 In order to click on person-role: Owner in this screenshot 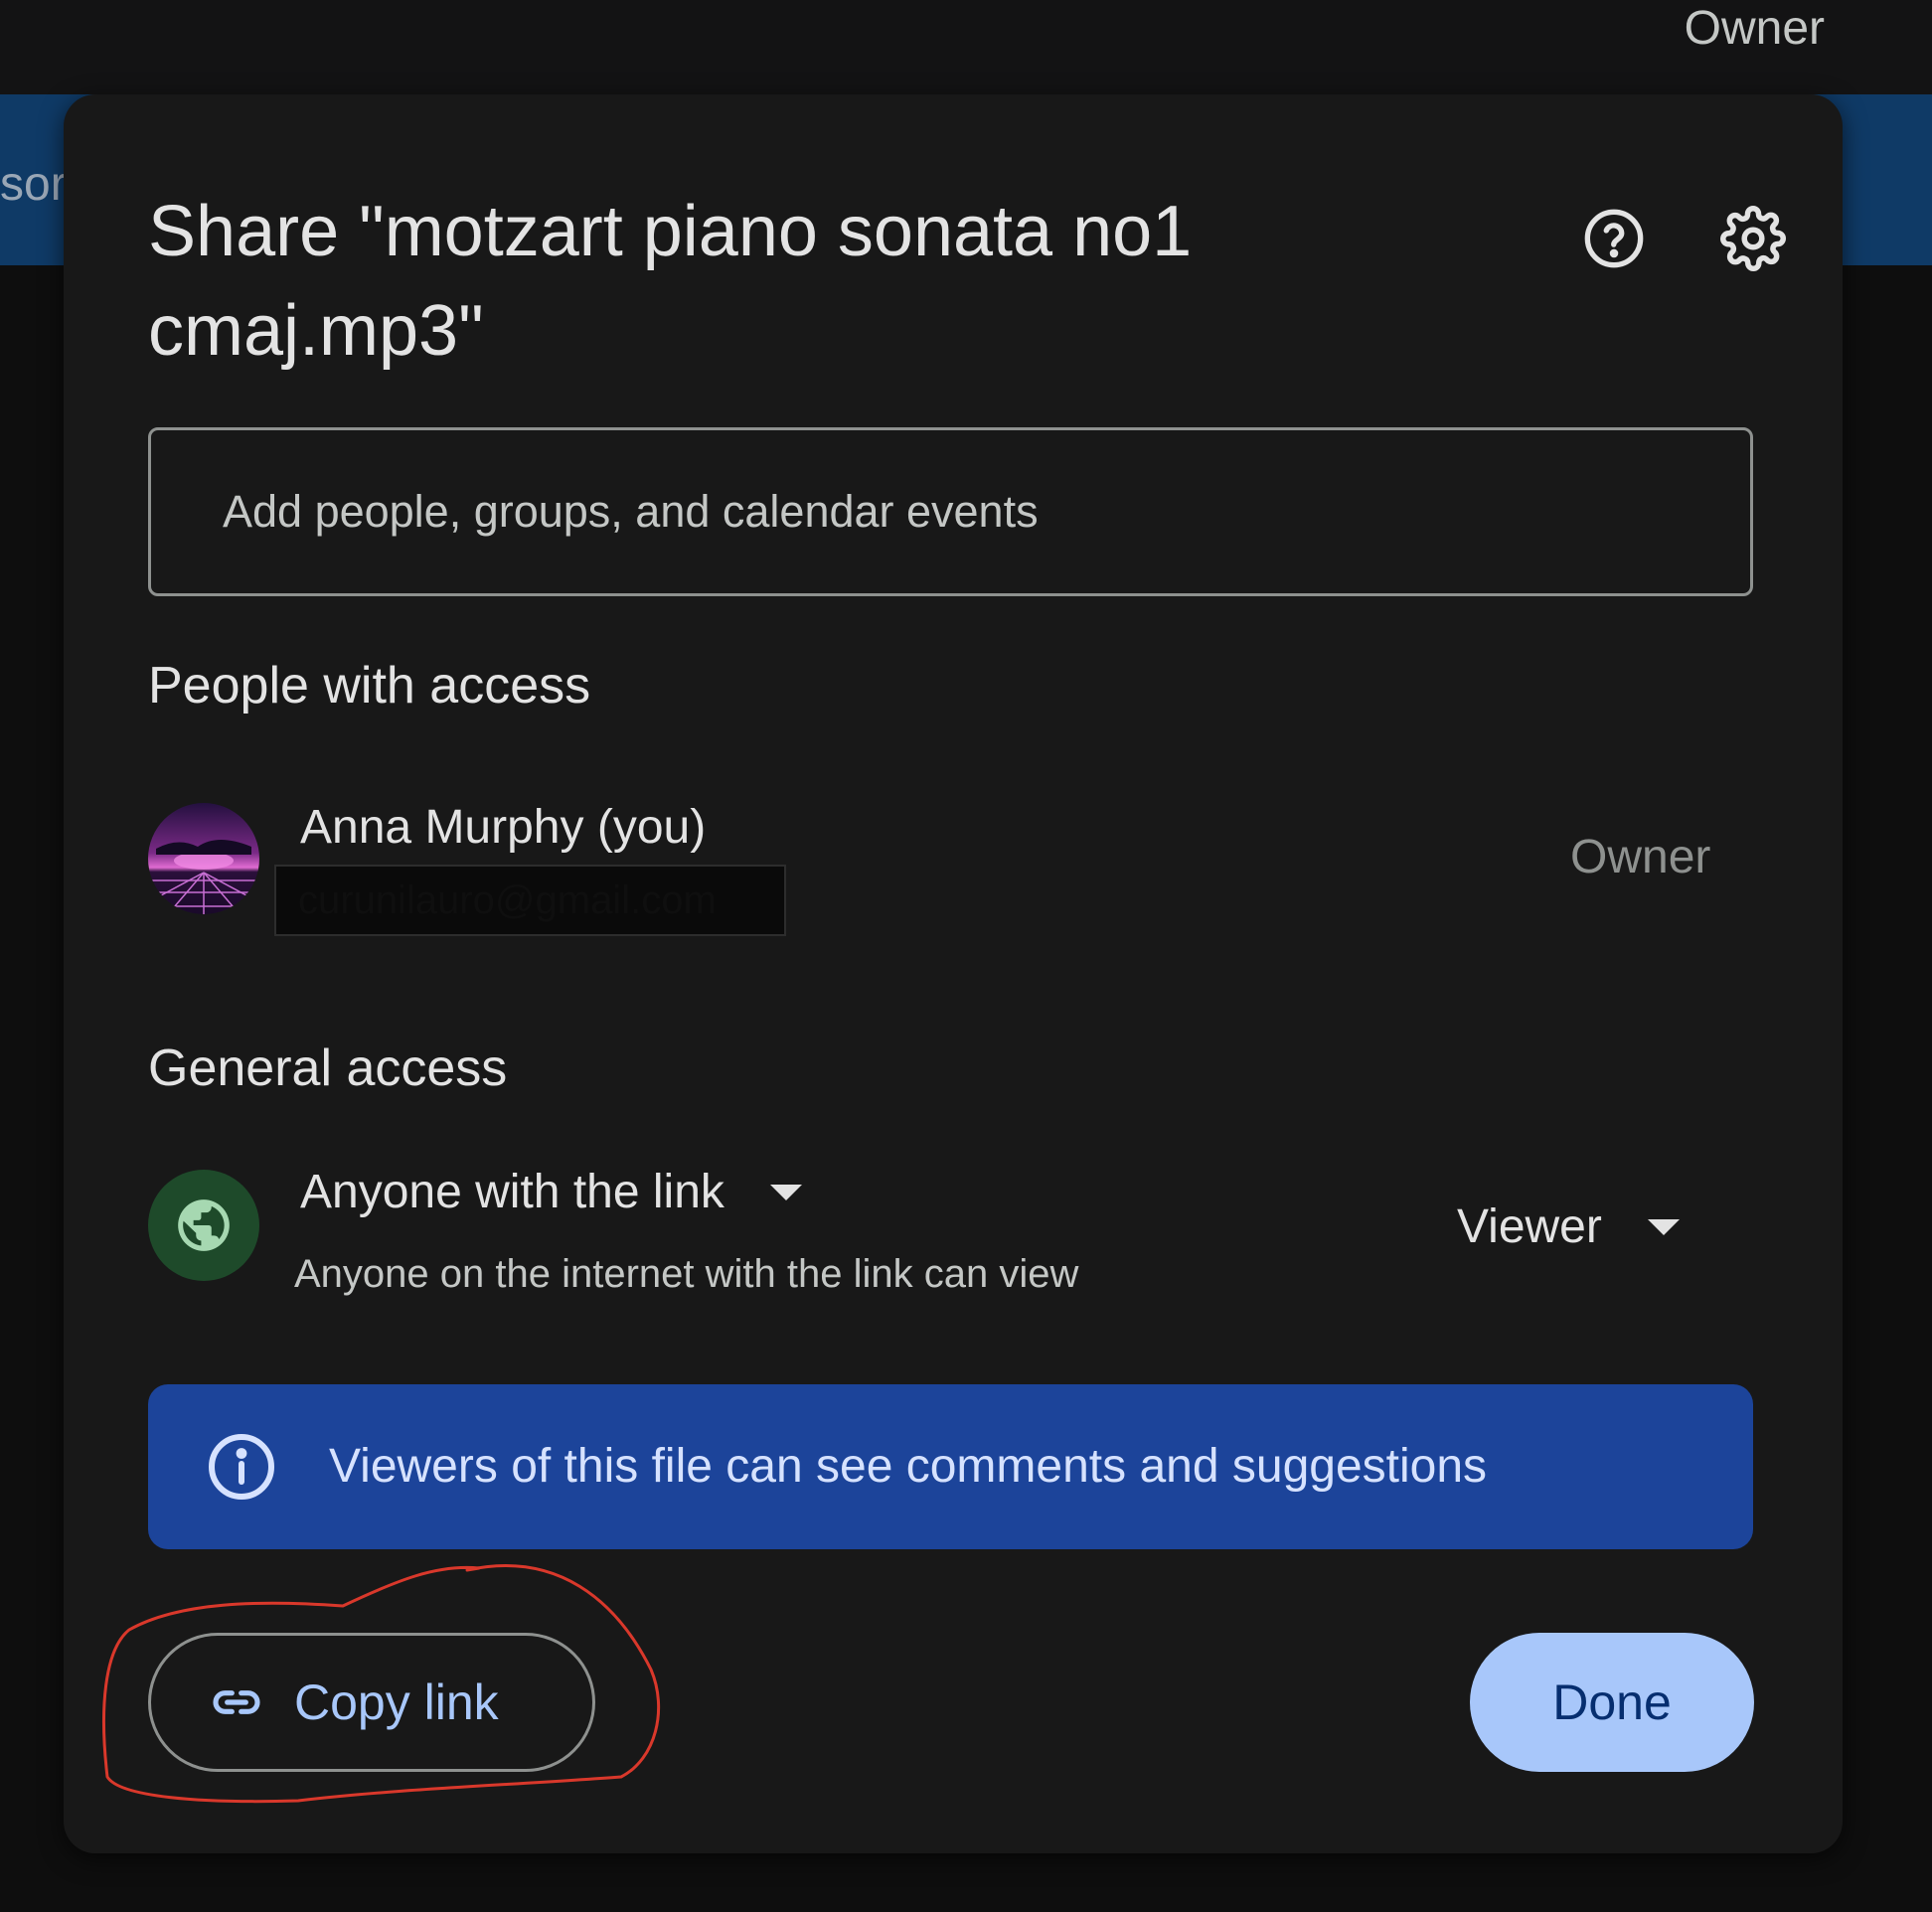, I will do `click(1640, 857)`.